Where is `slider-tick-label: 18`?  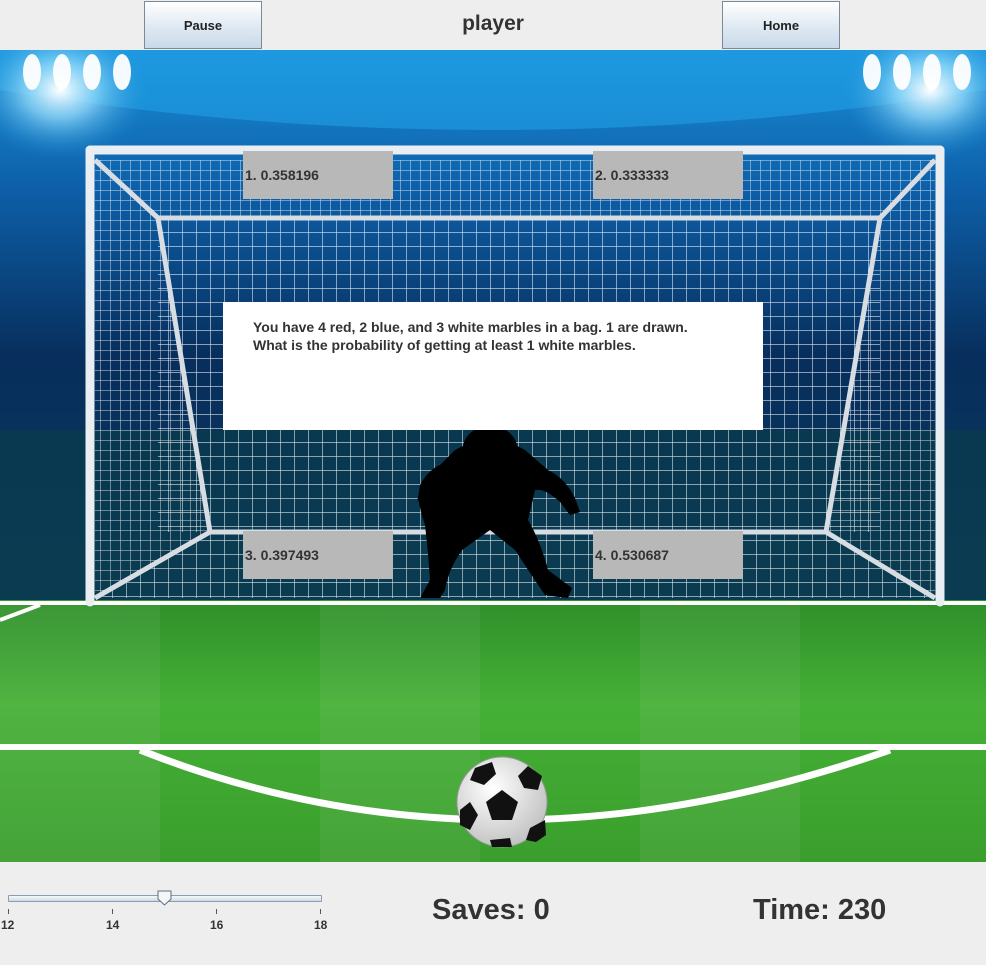
slider-tick-label: 18 is located at coordinates (321, 925).